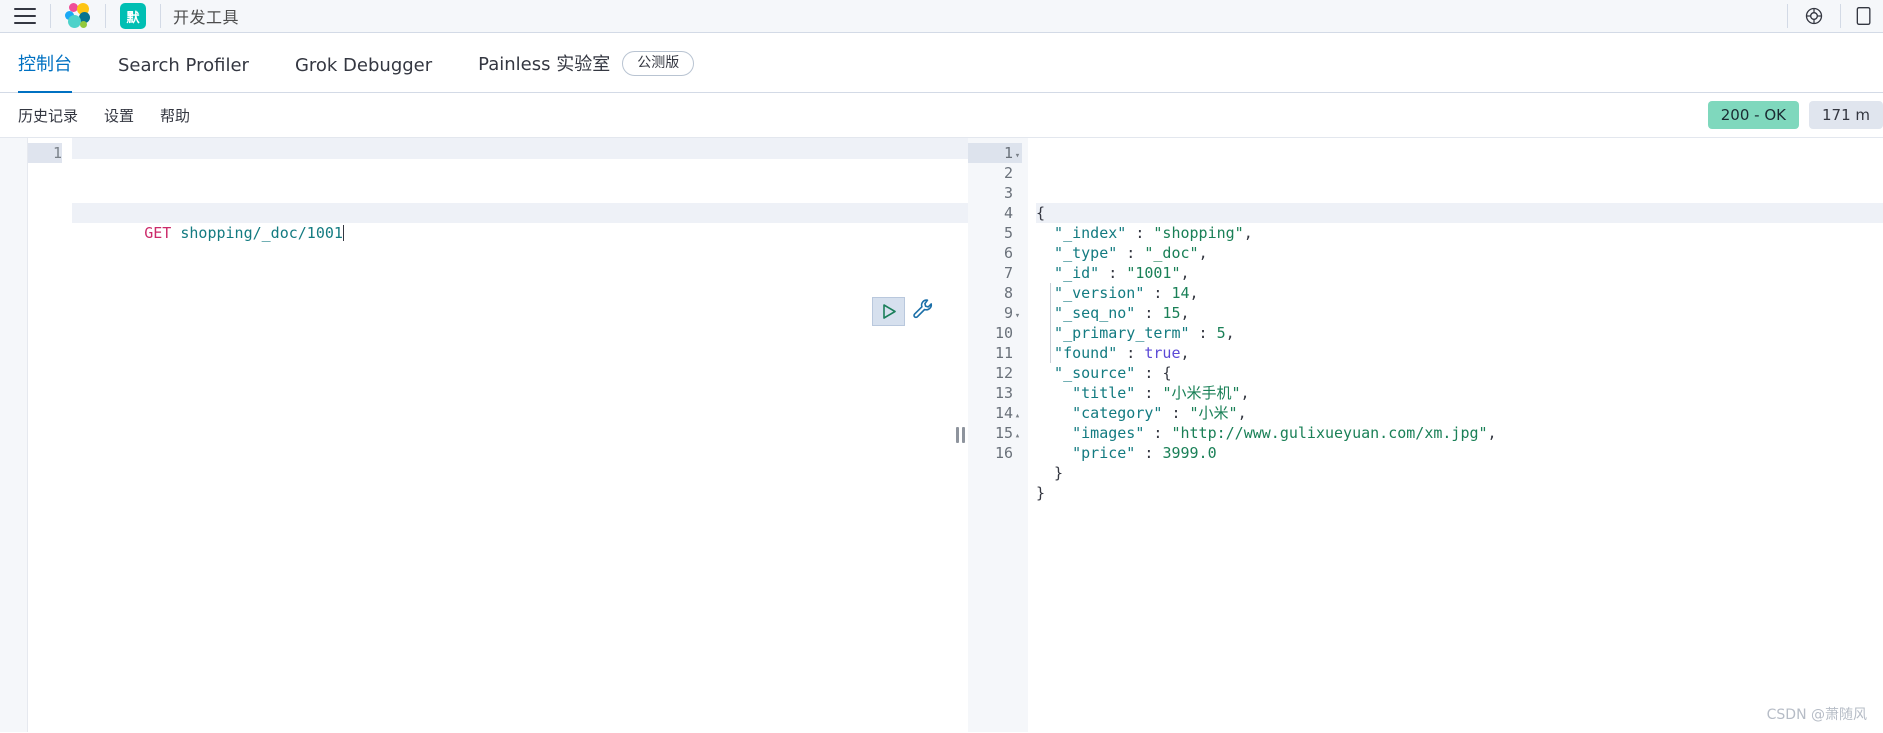 The height and width of the screenshot is (733, 1883). I want to click on space-avatar: 默, so click(133, 16).